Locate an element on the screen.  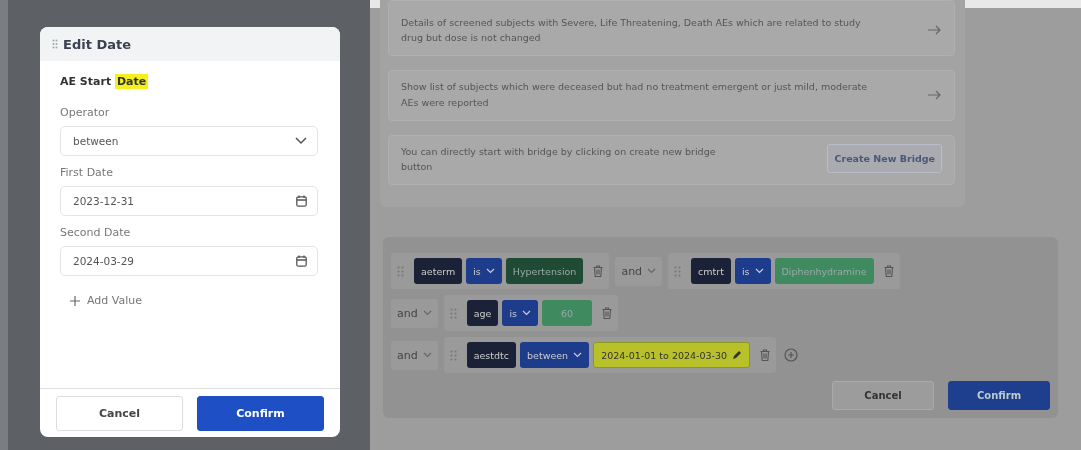
suggestion-text: You can directly start with bridge by clicking on create new bridge button is located at coordinates (559, 159).